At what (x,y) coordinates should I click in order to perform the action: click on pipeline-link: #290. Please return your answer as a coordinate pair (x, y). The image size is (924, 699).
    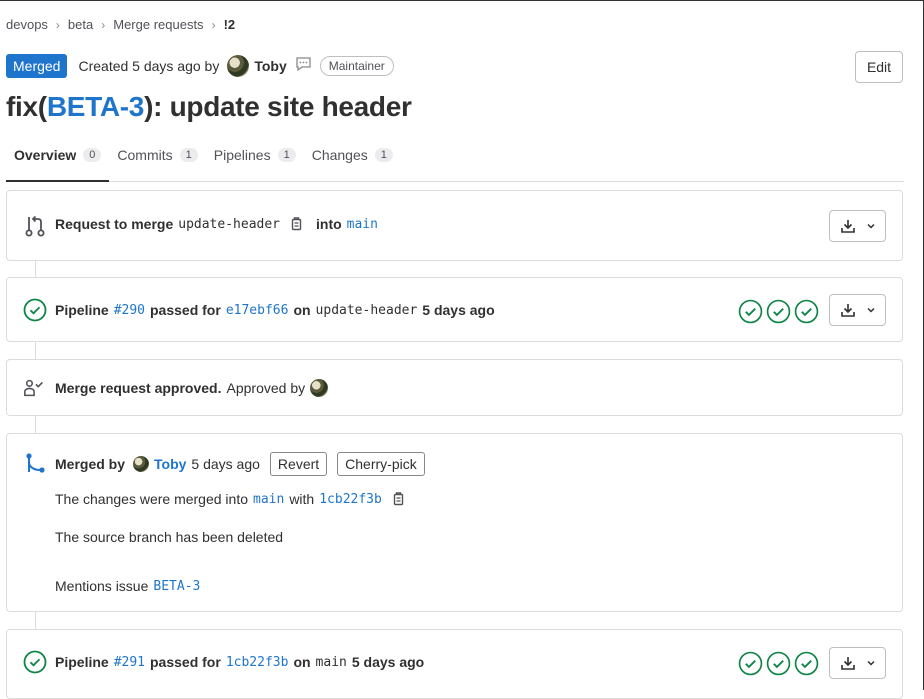
    Looking at the image, I should click on (129, 310).